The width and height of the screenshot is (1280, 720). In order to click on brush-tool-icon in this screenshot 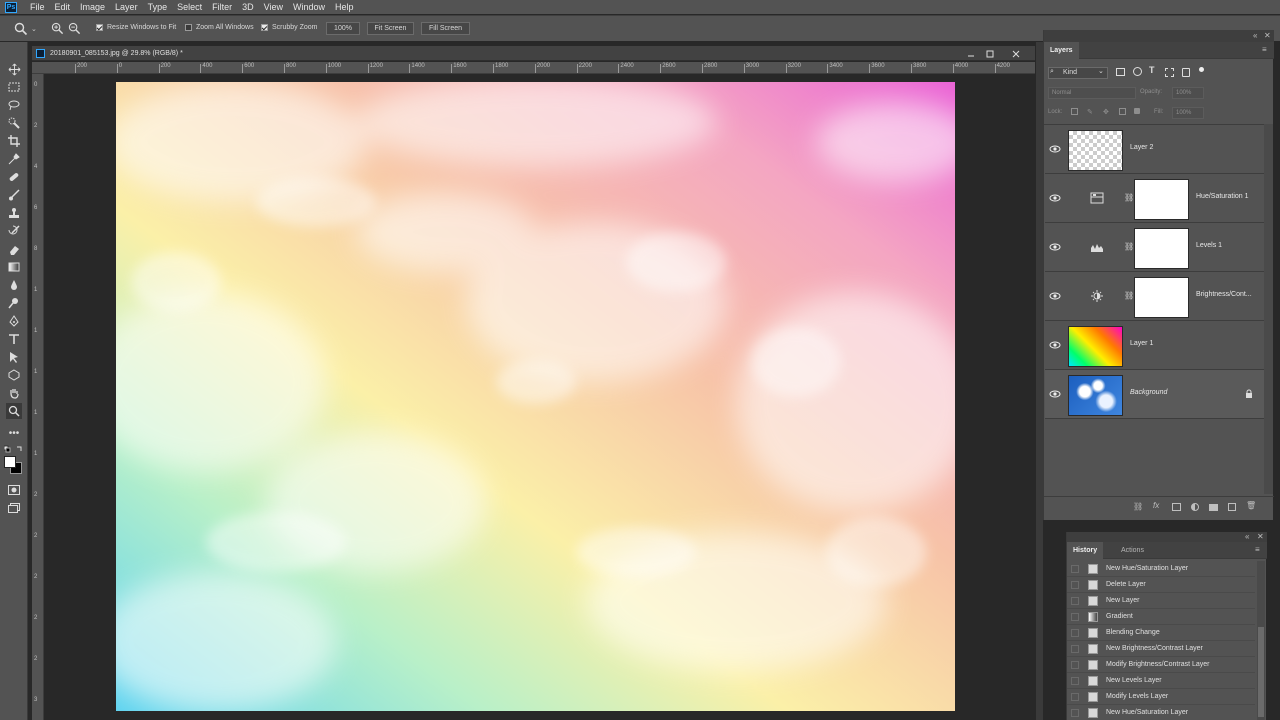, I will do `click(14, 195)`.